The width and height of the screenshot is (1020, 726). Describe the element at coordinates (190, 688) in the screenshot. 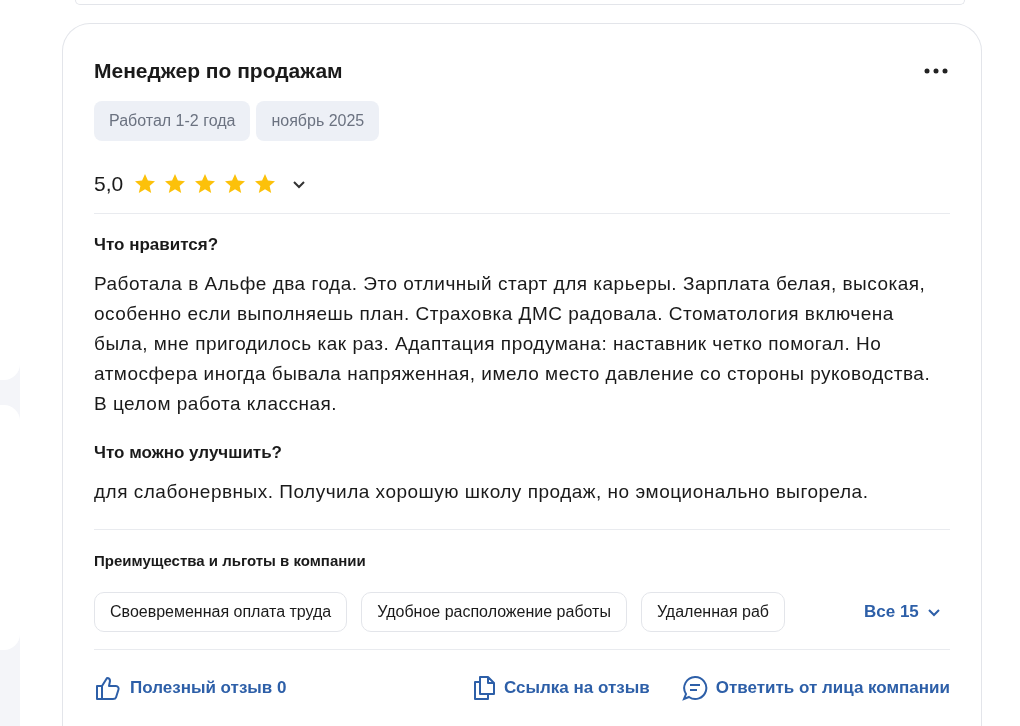

I see `action-link: Полезный отзыв 0` at that location.